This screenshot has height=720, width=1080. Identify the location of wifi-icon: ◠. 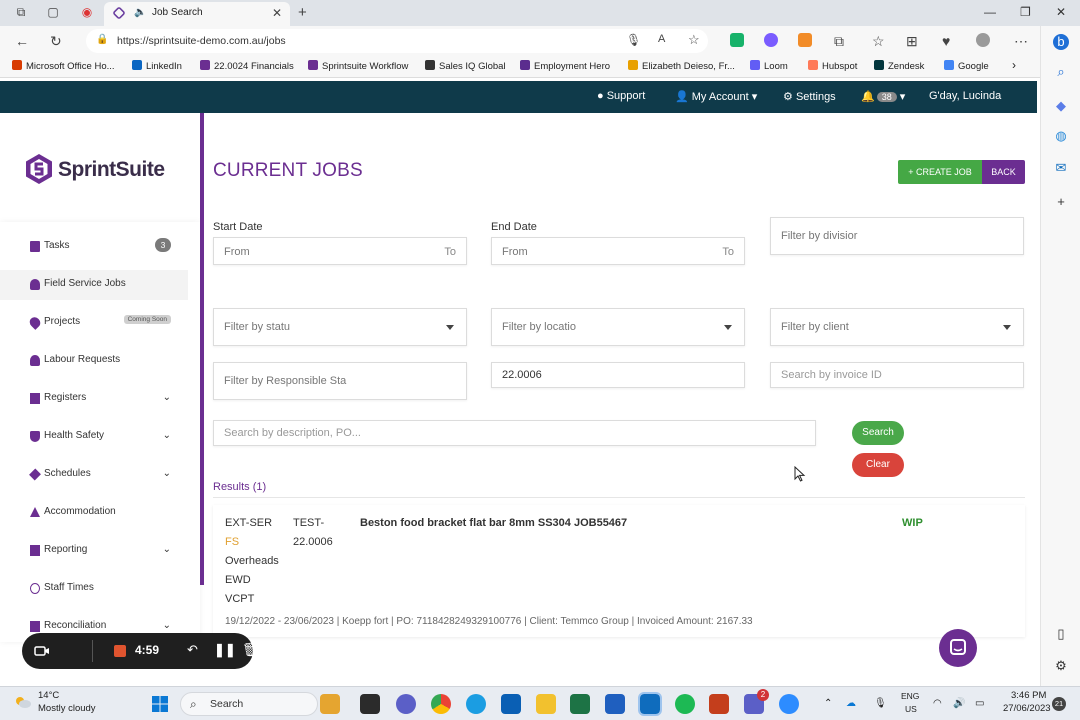
(937, 703).